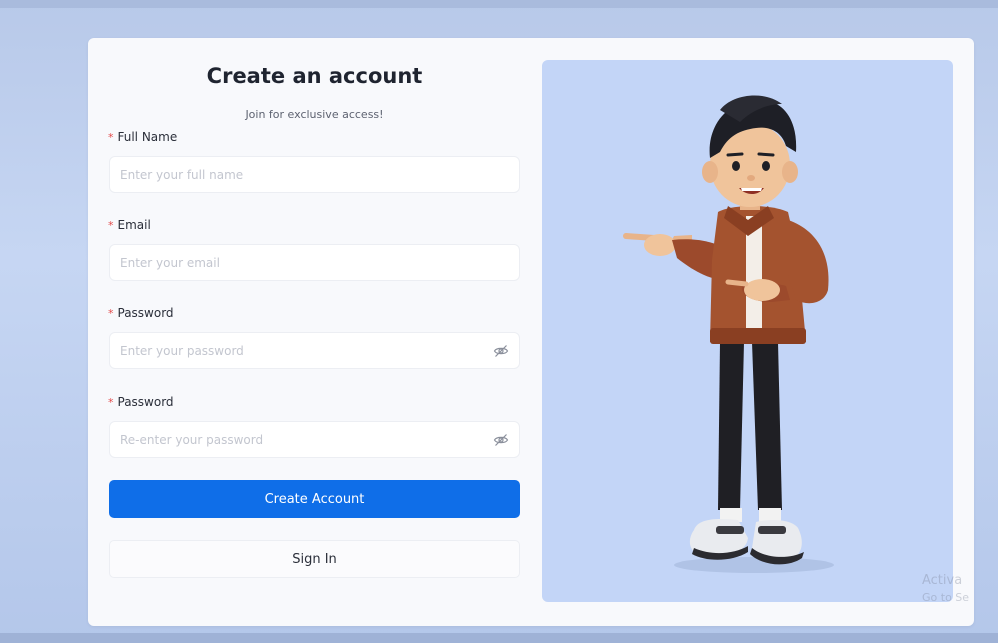 The image size is (998, 643). What do you see at coordinates (147, 137) in the screenshot?
I see `full-name-label-text: Full Name` at bounding box center [147, 137].